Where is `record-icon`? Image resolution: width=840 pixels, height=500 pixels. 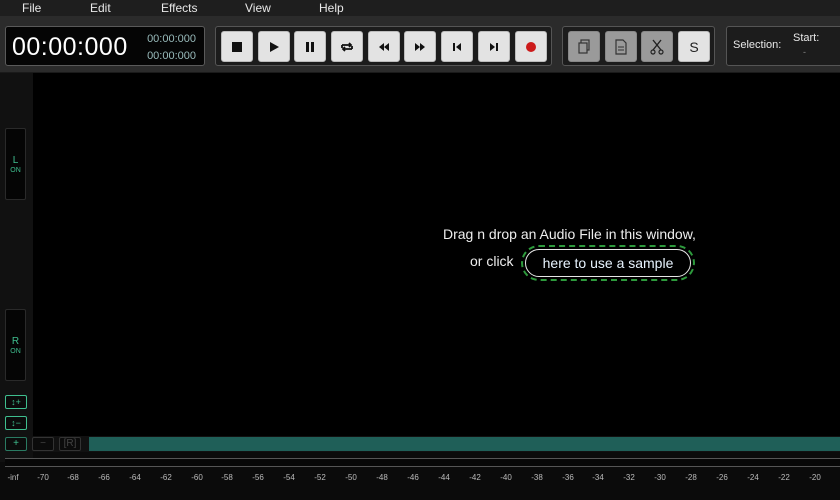
record-icon is located at coordinates (531, 47).